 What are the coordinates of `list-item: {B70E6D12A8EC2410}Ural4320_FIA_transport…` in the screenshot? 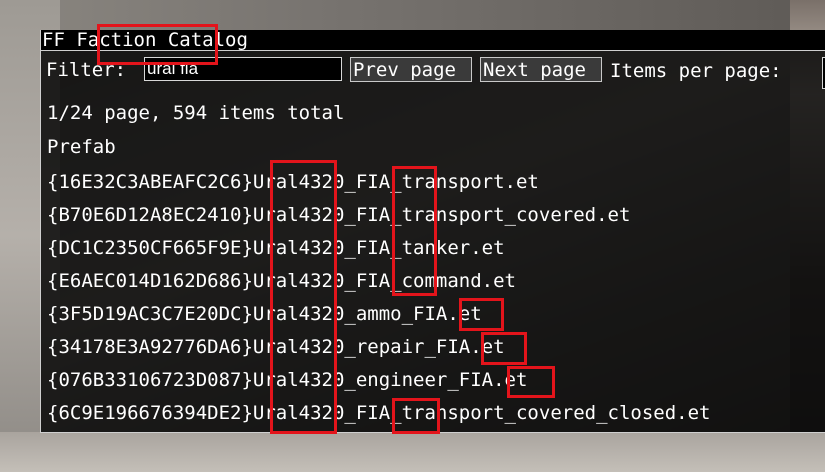 It's located at (338, 215).